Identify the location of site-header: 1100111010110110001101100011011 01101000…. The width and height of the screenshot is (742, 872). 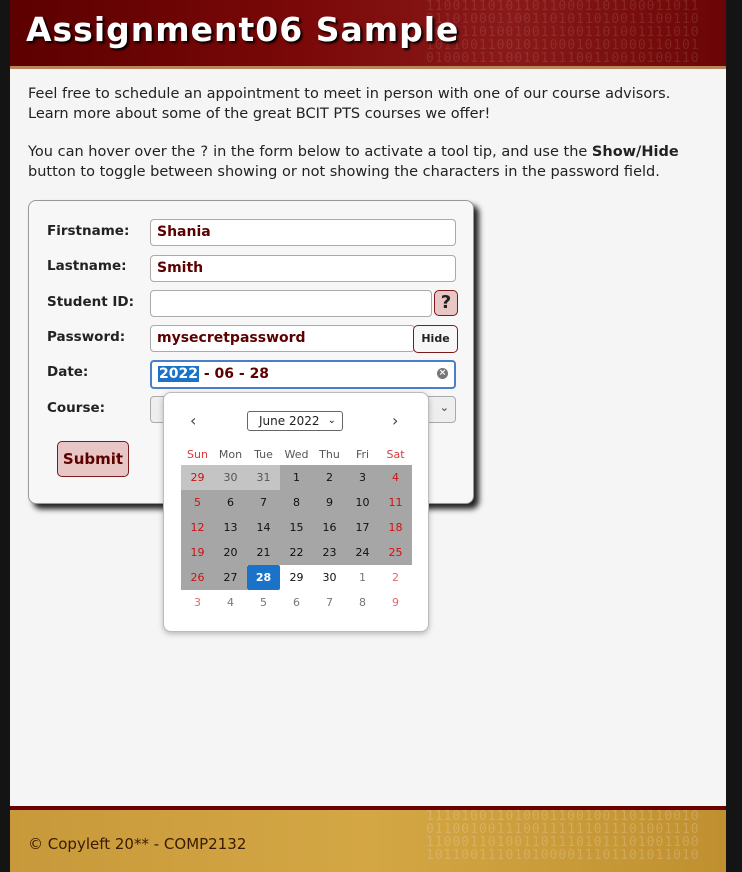
(368, 34).